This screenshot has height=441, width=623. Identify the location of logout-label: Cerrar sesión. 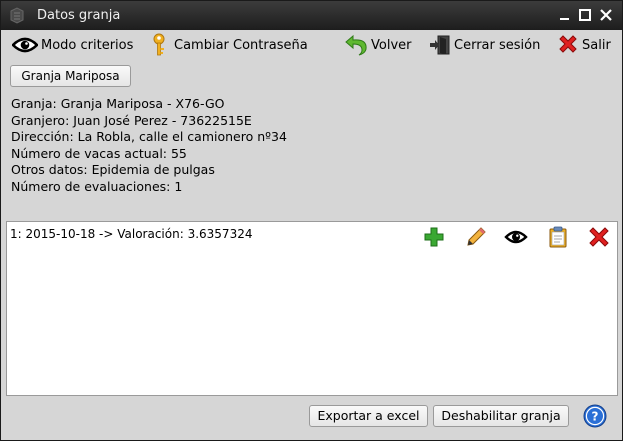
(497, 45).